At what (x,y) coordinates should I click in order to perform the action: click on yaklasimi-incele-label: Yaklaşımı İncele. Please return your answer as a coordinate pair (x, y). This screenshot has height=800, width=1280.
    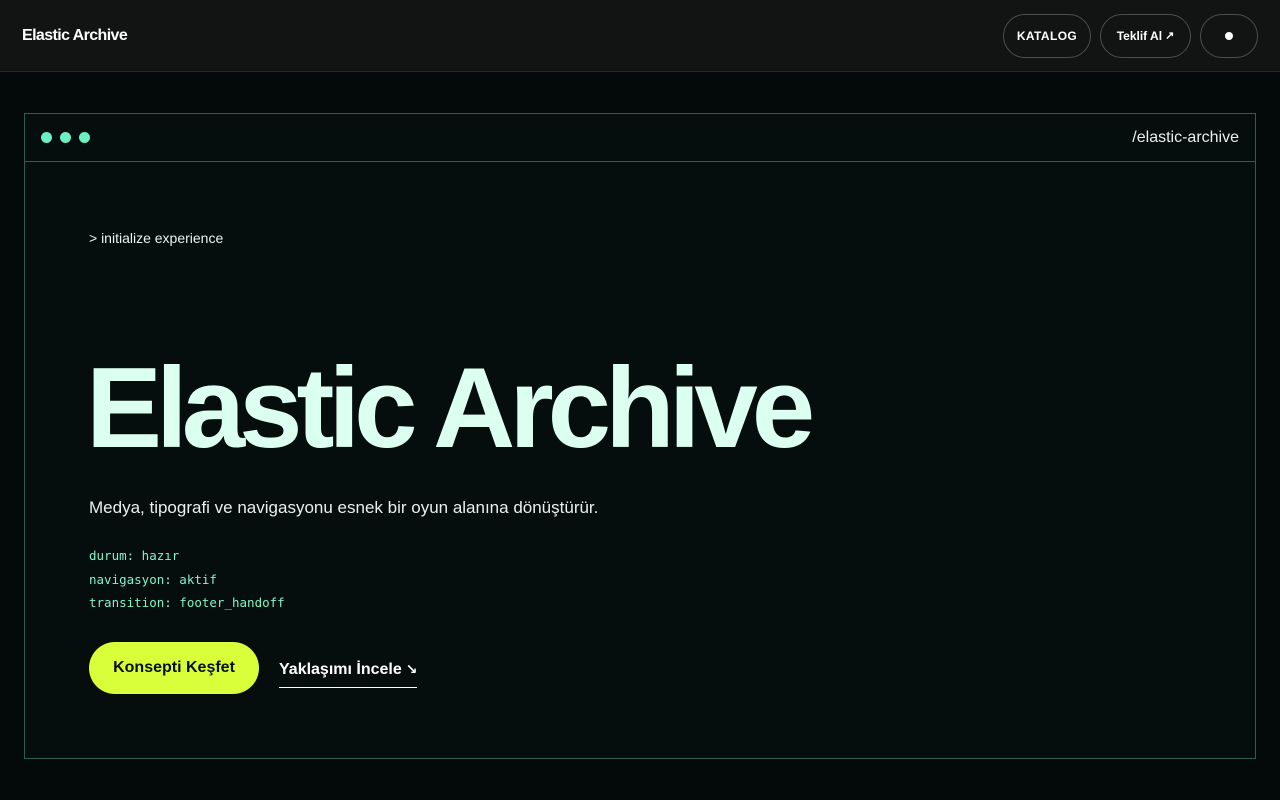
    Looking at the image, I should click on (340, 669).